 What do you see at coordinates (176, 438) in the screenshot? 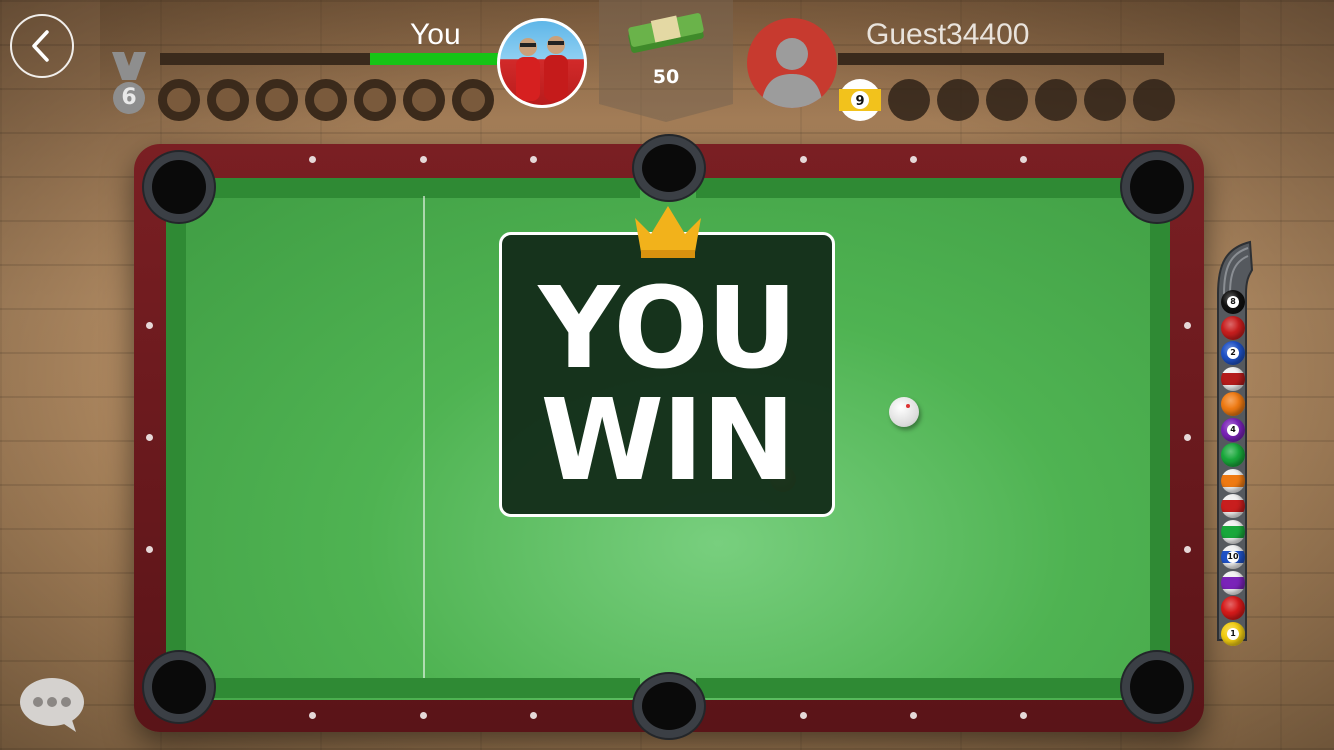
I see `cushion-left` at bounding box center [176, 438].